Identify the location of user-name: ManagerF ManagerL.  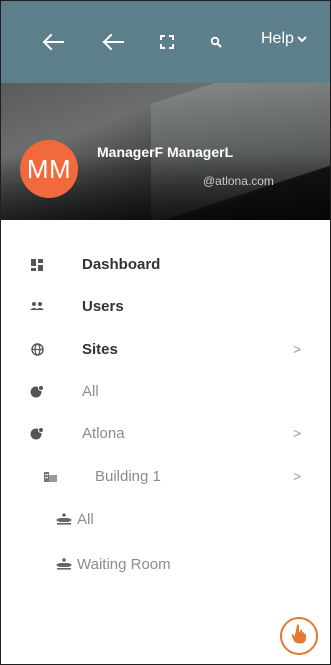
(165, 152).